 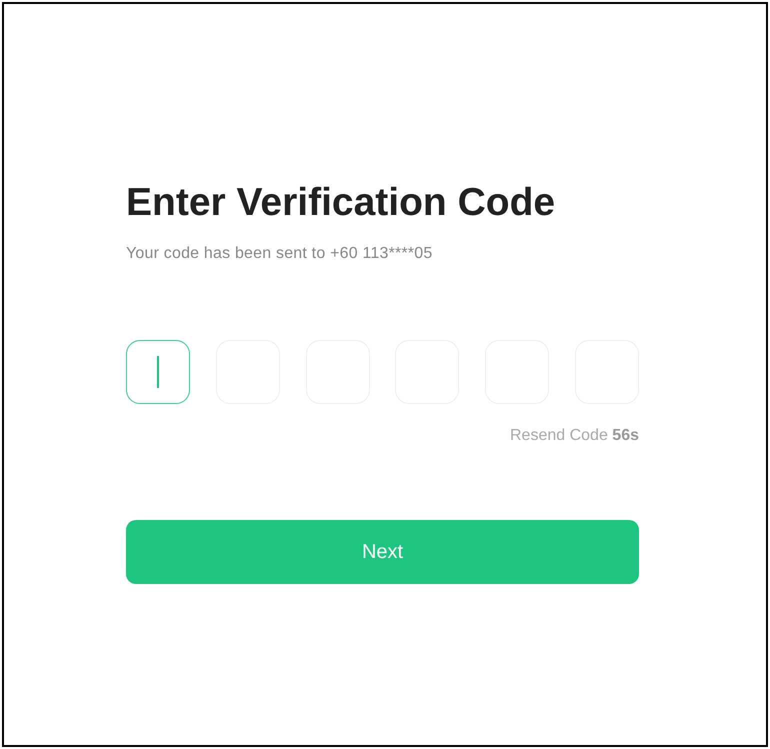 What do you see at coordinates (280, 254) in the screenshot?
I see `subtitle: Your code has been sent to +60 113****05` at bounding box center [280, 254].